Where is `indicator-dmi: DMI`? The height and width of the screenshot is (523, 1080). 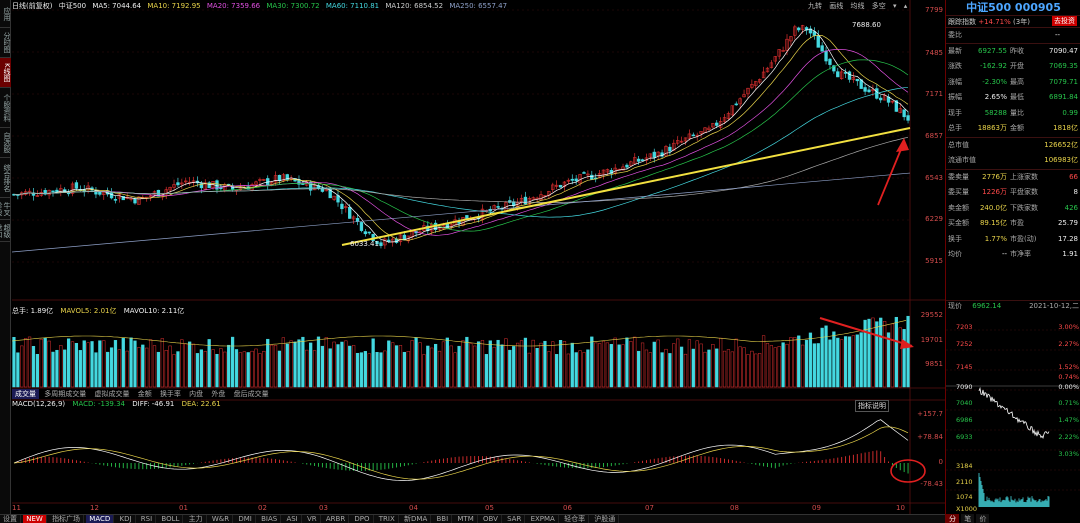
indicator-dmi: DMI is located at coordinates (245, 519).